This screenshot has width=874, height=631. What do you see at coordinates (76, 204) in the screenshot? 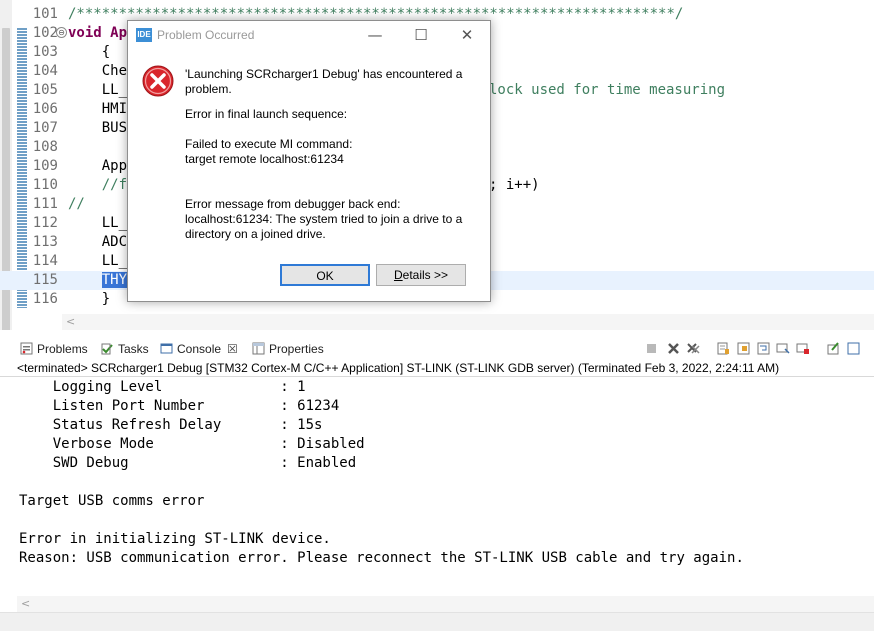
I see `code-text: //` at bounding box center [76, 204].